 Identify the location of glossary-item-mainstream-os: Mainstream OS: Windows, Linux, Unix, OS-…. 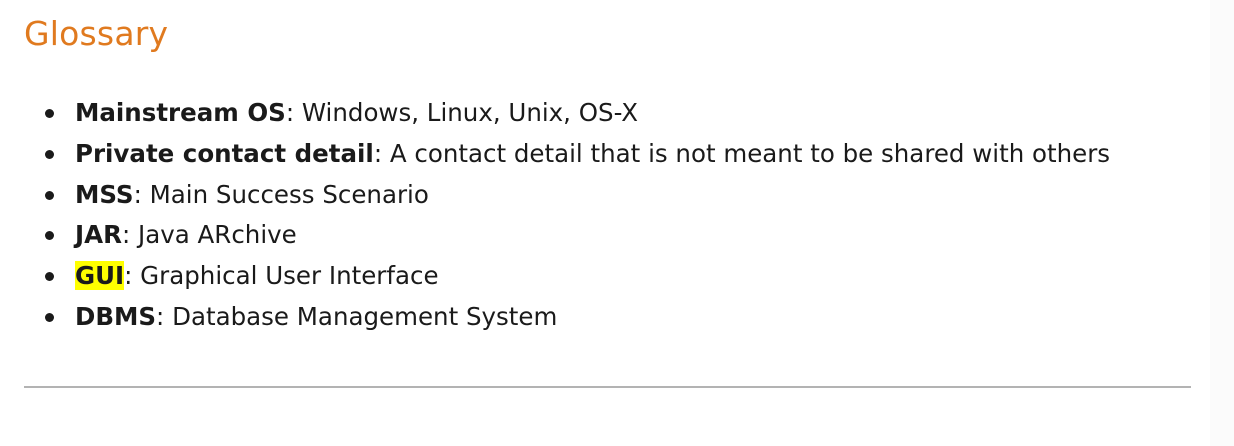
(555, 113).